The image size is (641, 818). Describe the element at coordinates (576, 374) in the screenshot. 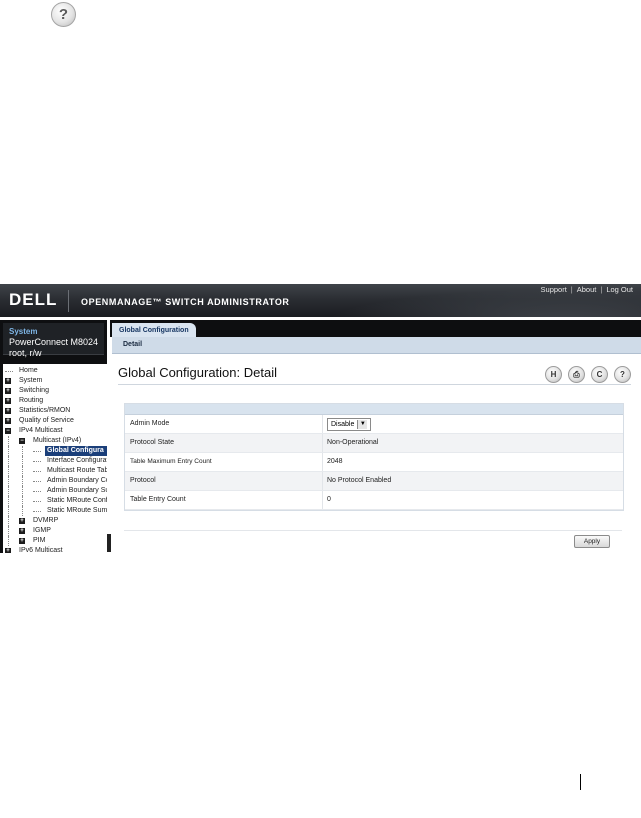

I see `print-icon: ⎙` at that location.